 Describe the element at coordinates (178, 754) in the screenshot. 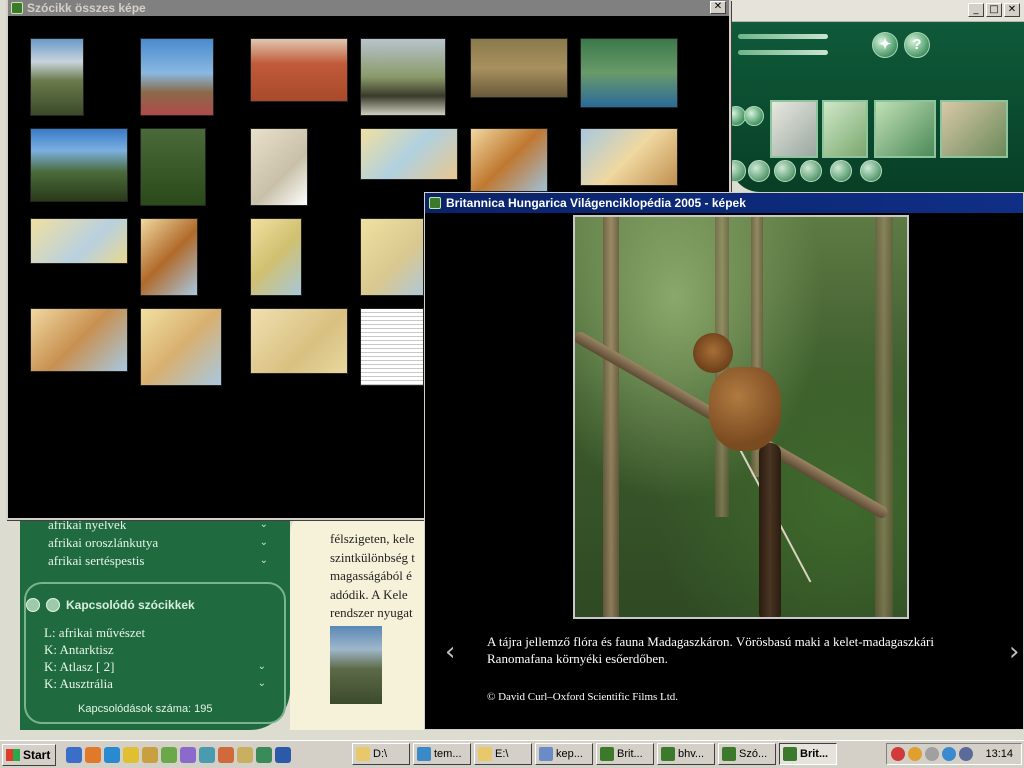

I see `quick-launch` at that location.